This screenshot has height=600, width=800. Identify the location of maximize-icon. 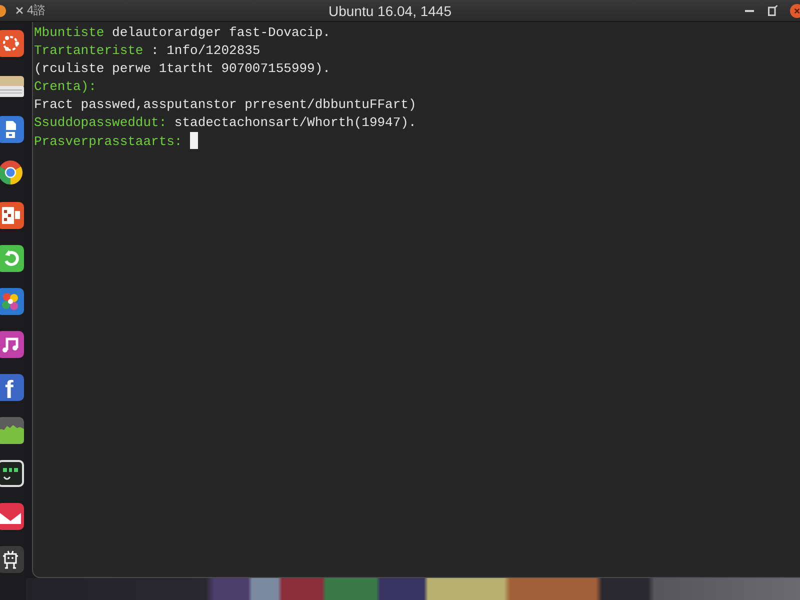
(773, 10).